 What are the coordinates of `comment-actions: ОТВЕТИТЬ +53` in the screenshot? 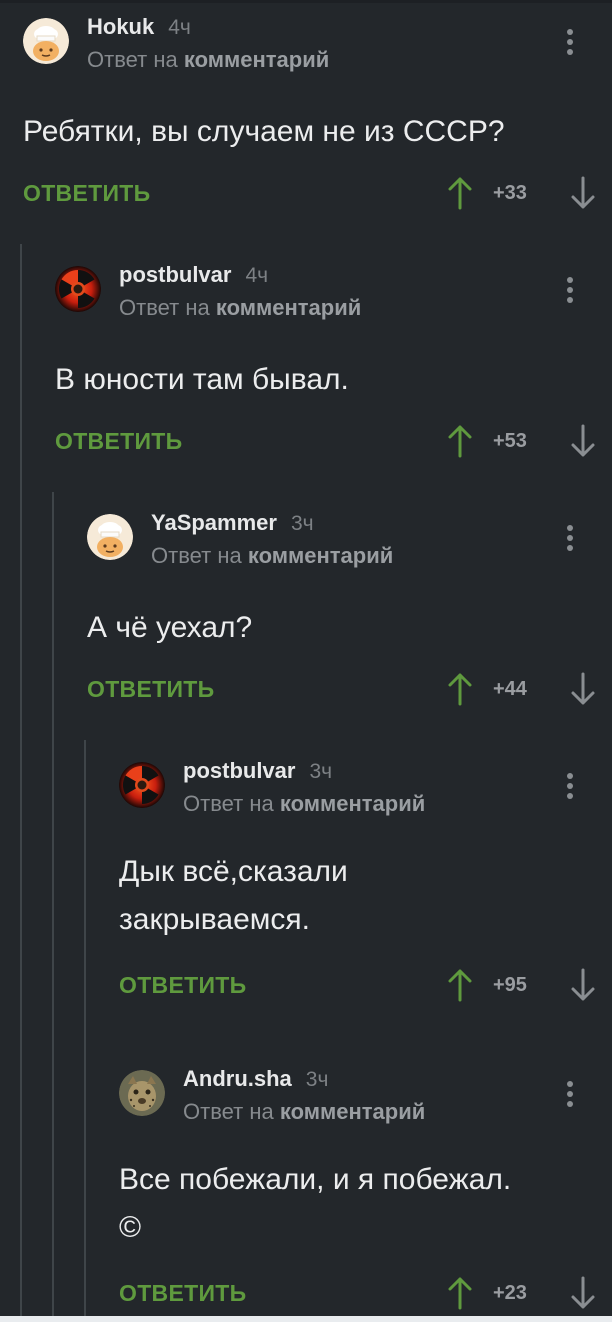 It's located at (333, 446).